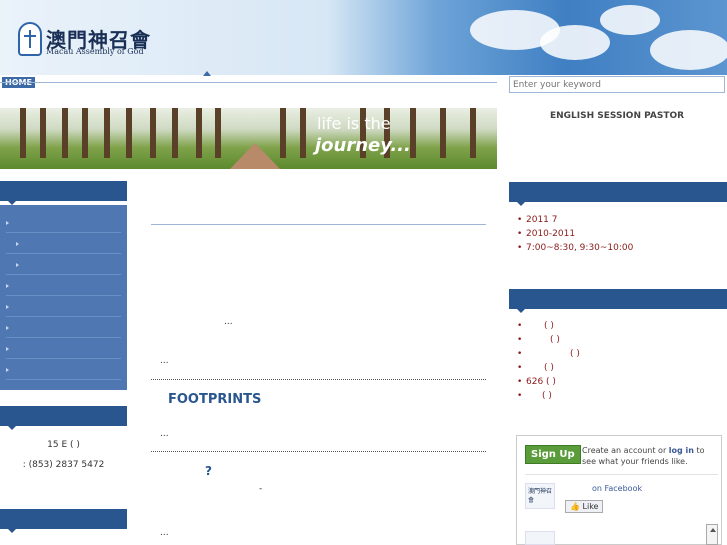 The height and width of the screenshot is (545, 727). I want to click on site-subtitle: Macau Assembly of God, so click(95, 51).